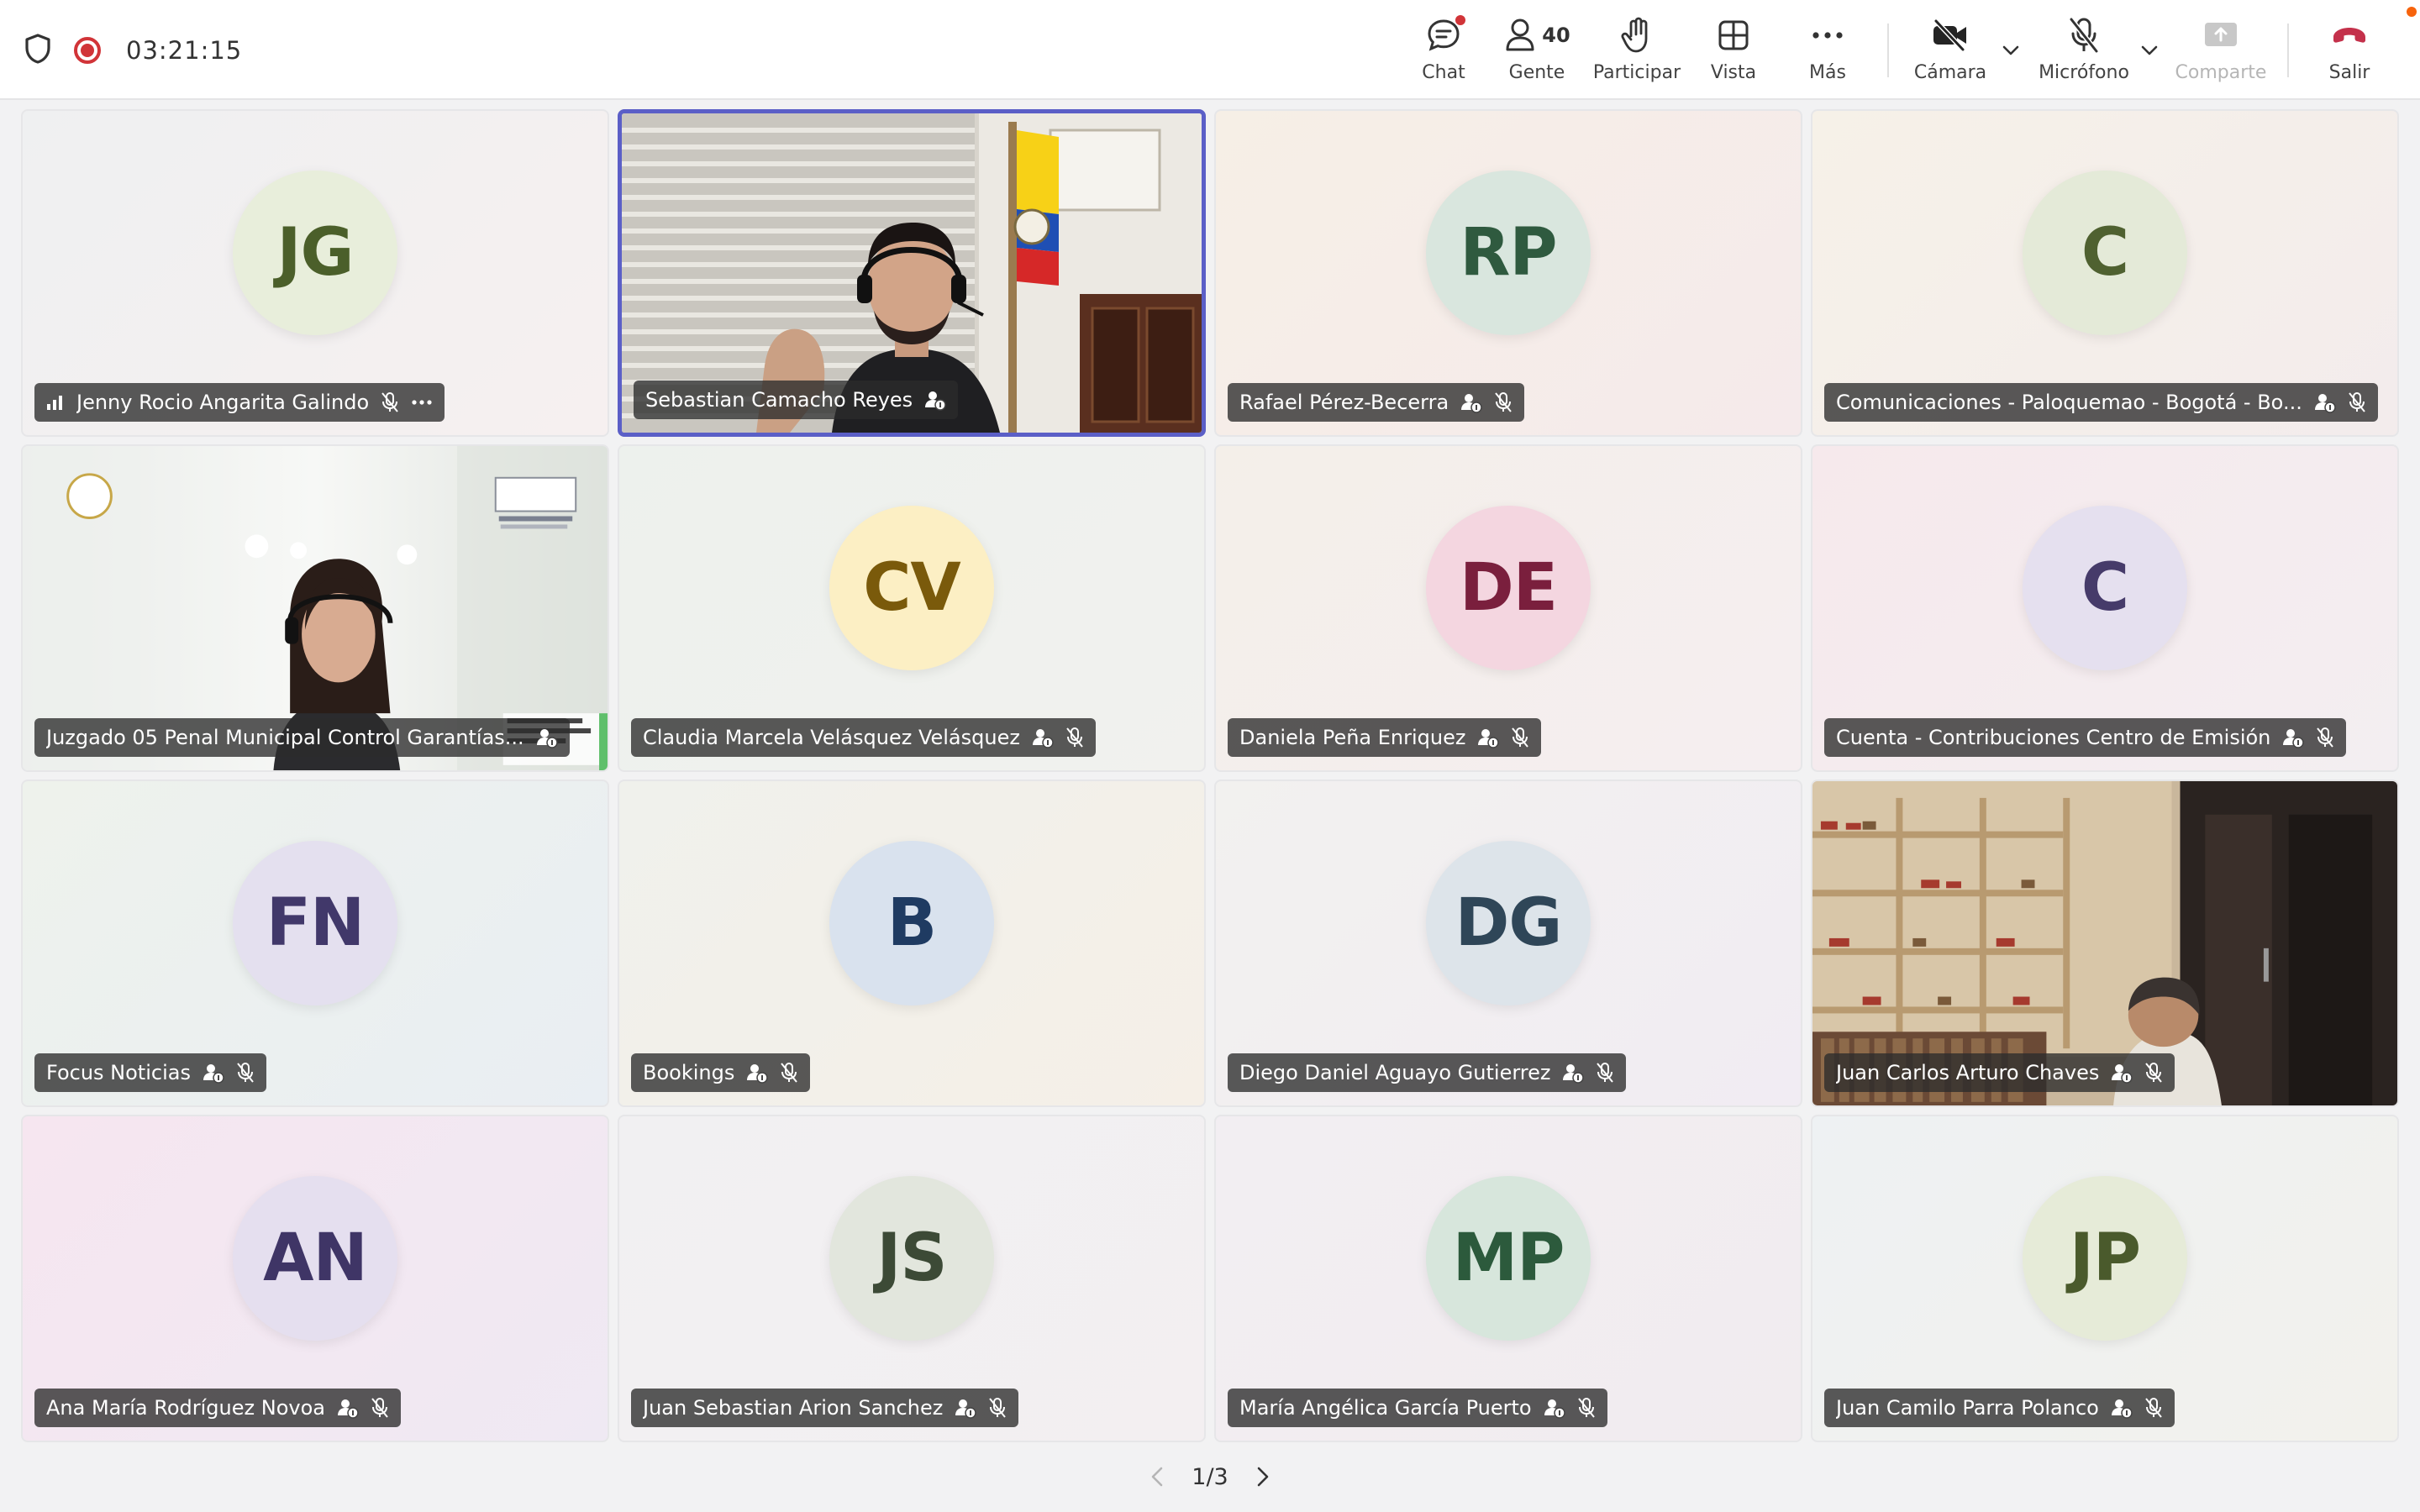 The width and height of the screenshot is (2420, 1512). What do you see at coordinates (796, 400) in the screenshot?
I see `participant-name-tag: Sebastian Camacho Reyes` at bounding box center [796, 400].